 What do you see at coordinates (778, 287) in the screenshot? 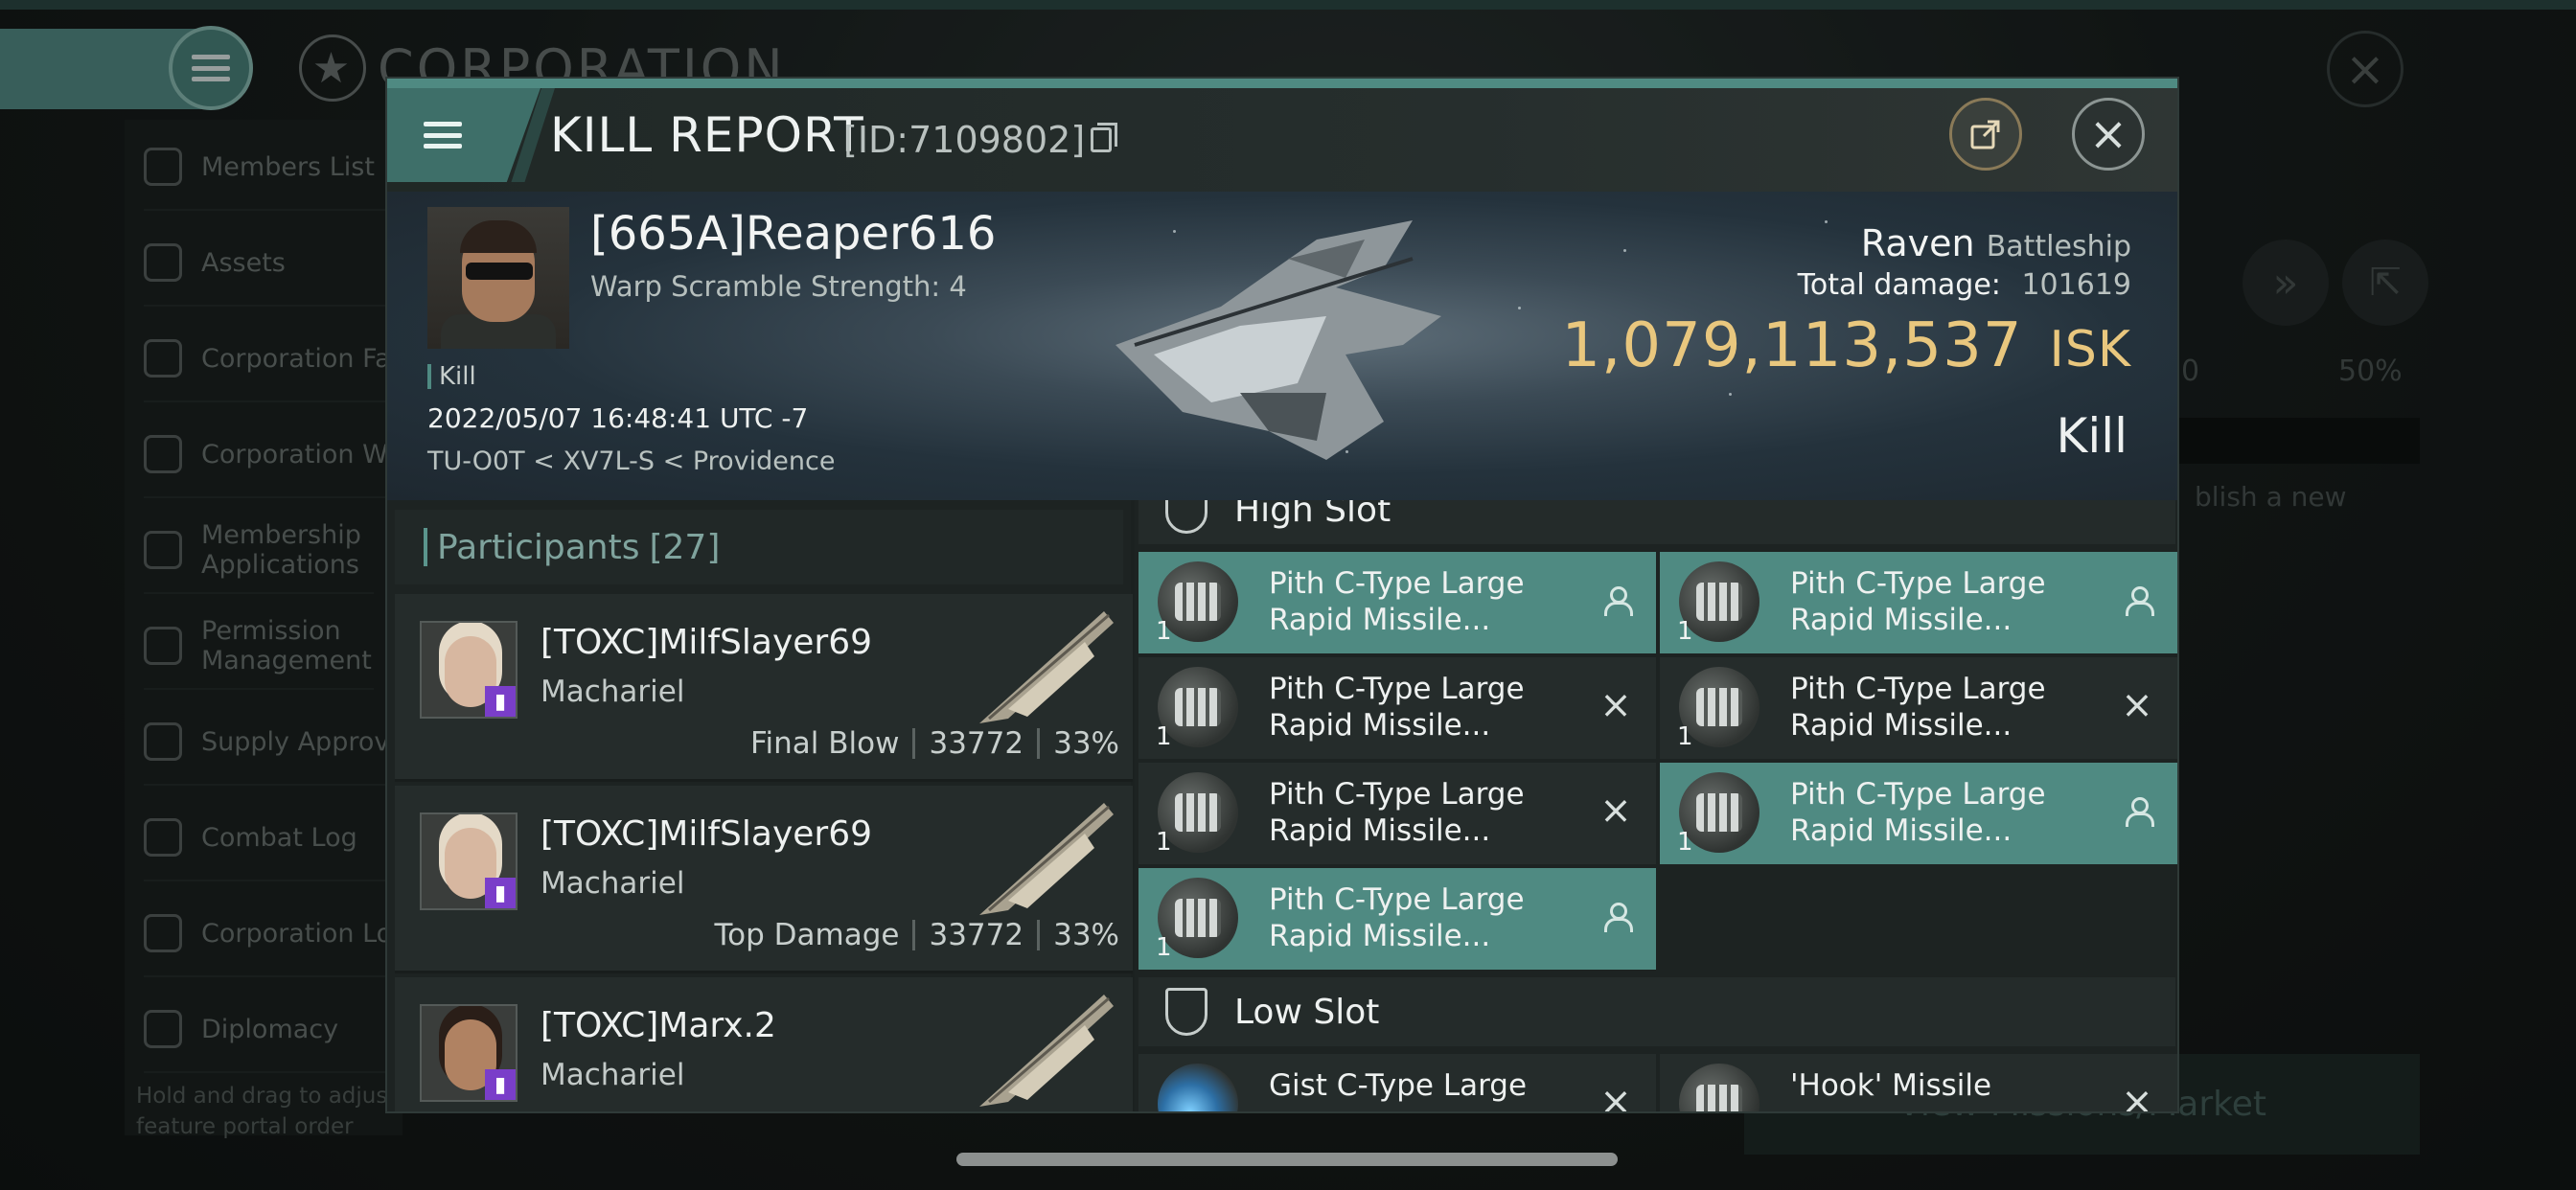
I see `warp-scramble-strength: Warp Scramble Strength: 4` at bounding box center [778, 287].